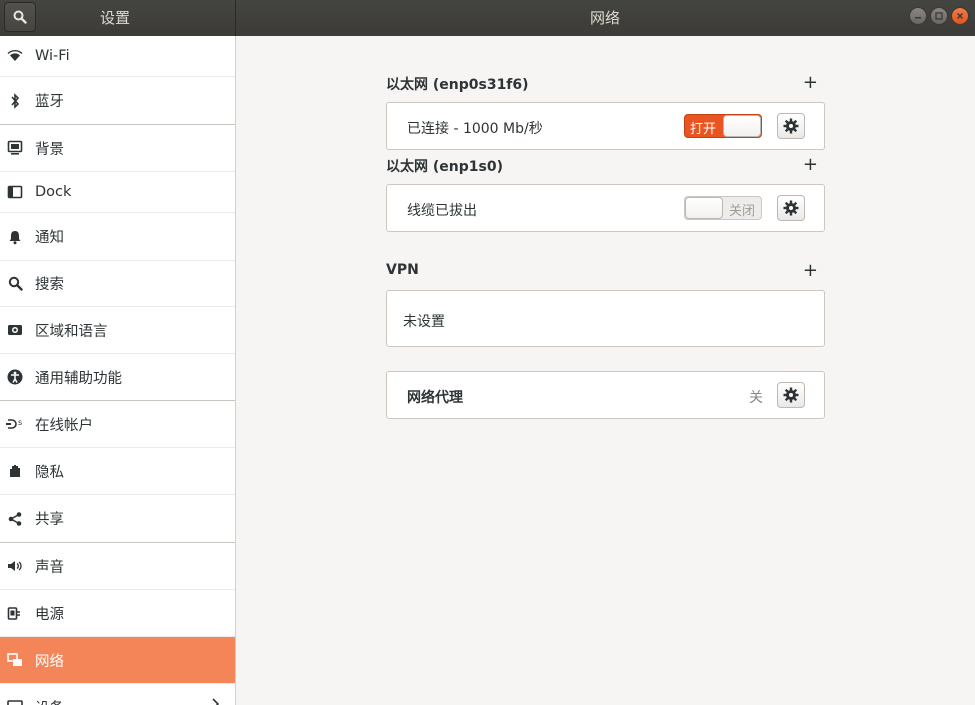  What do you see at coordinates (435, 398) in the screenshot?
I see `proxy-label: 网络代理` at bounding box center [435, 398].